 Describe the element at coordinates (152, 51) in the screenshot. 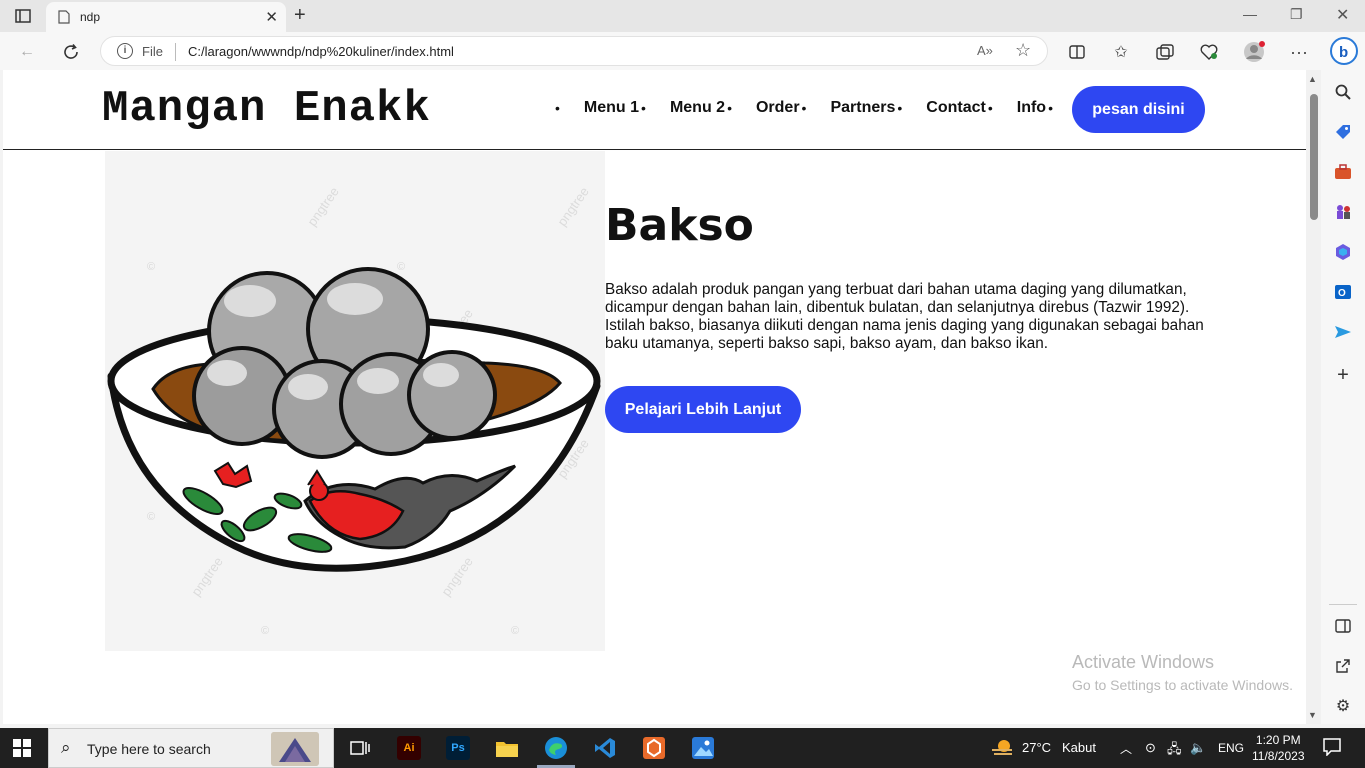

I see `address-scheme: File` at that location.